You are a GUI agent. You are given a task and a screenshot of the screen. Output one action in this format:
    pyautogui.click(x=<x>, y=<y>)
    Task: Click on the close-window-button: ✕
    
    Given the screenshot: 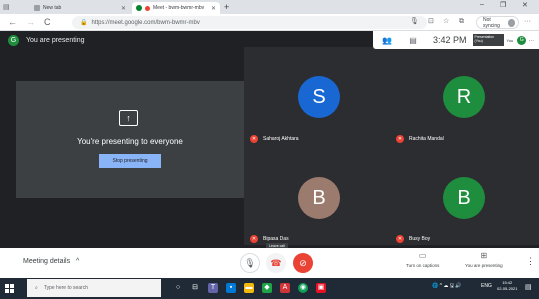 What is the action you would take?
    pyautogui.click(x=525, y=5)
    